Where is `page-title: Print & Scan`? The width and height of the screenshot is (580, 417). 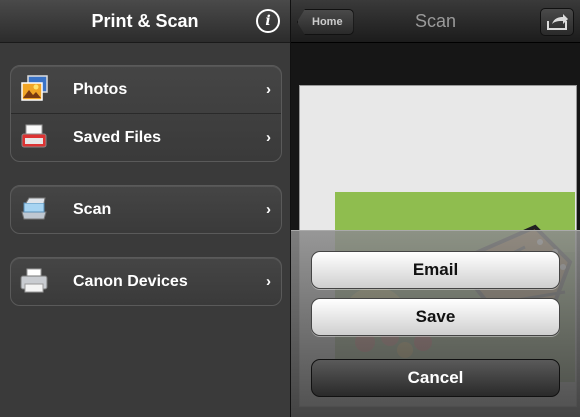 page-title: Print & Scan is located at coordinates (145, 21).